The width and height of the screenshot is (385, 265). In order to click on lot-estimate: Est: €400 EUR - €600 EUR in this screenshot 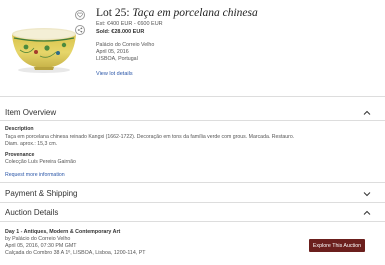, I will do `click(129, 24)`.